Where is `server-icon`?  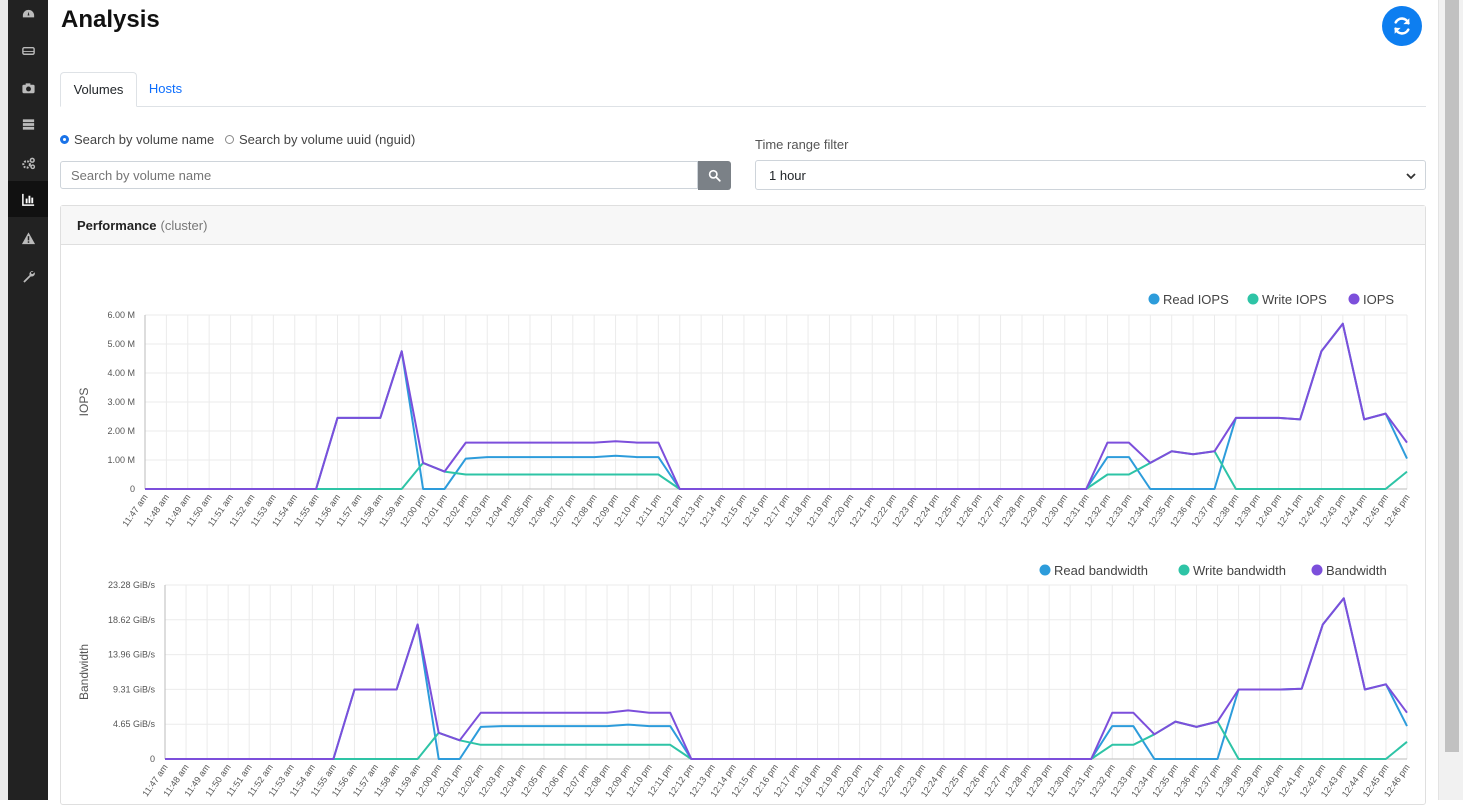 server-icon is located at coordinates (28, 124).